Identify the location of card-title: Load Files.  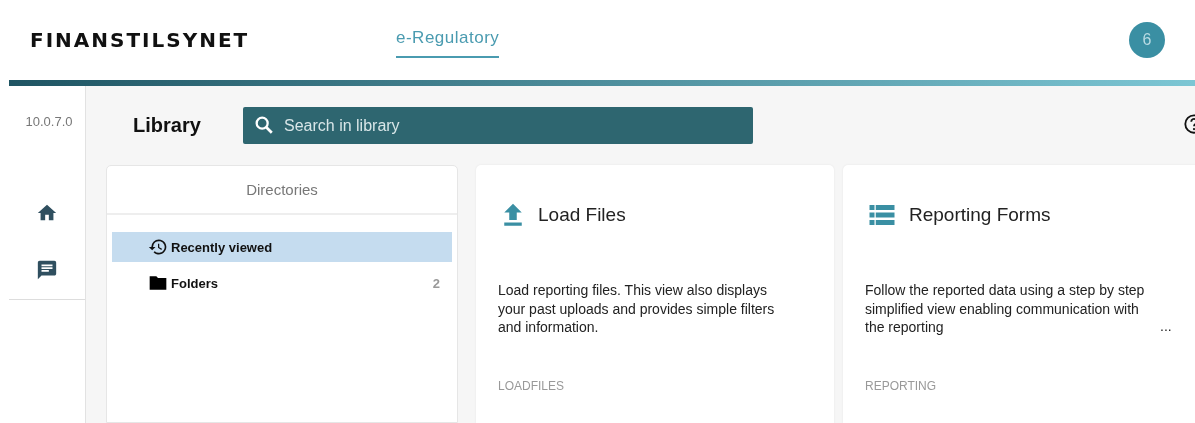
(582, 215).